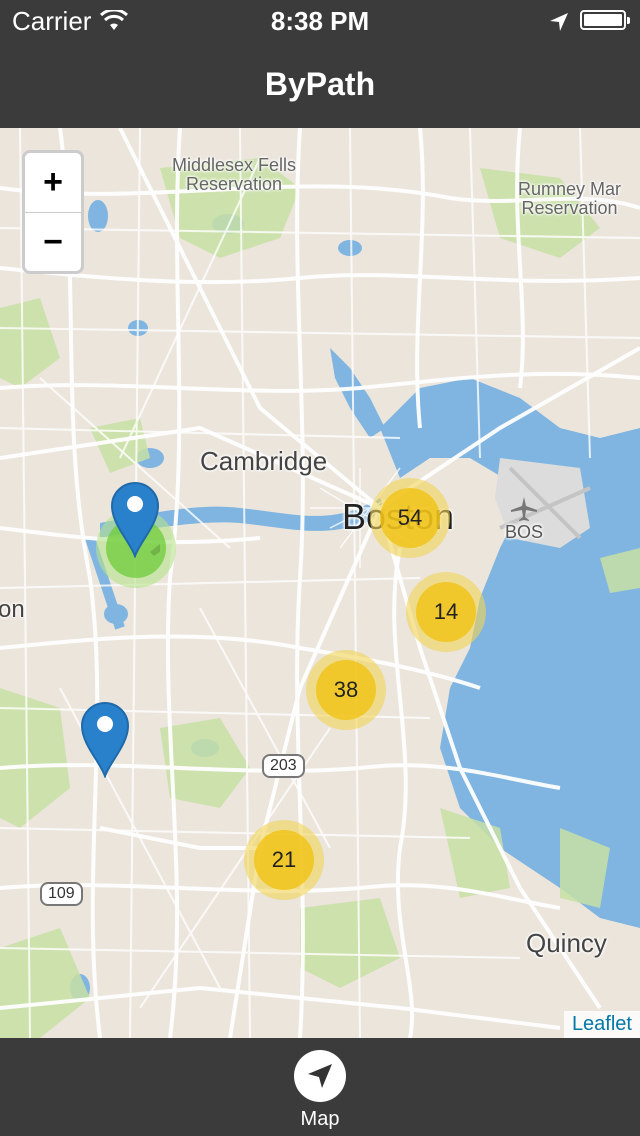  I want to click on cluster-count: 38, so click(346, 690).